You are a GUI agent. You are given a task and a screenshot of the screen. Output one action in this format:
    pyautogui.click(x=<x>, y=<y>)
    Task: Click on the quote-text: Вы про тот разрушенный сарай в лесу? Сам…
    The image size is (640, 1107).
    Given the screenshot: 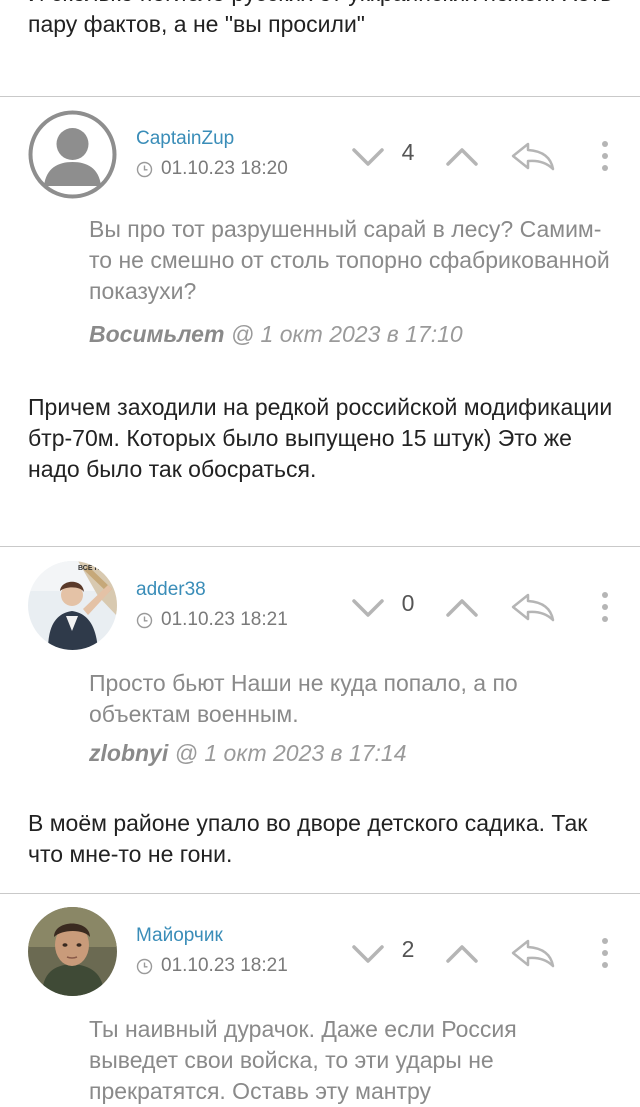 What is the action you would take?
    pyautogui.click(x=349, y=260)
    